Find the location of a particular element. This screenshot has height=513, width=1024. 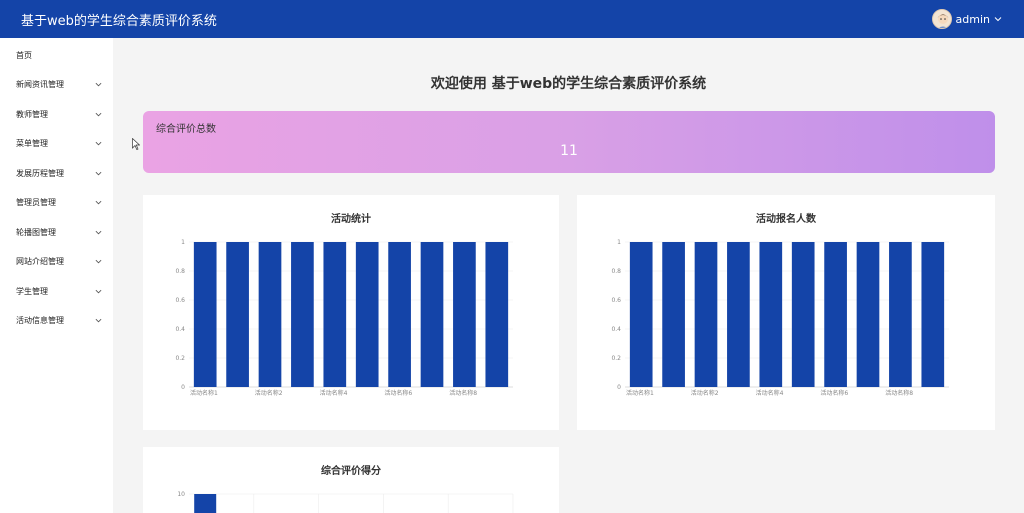

app-title: 基于web的学生综合素质评价系统 is located at coordinates (119, 21).